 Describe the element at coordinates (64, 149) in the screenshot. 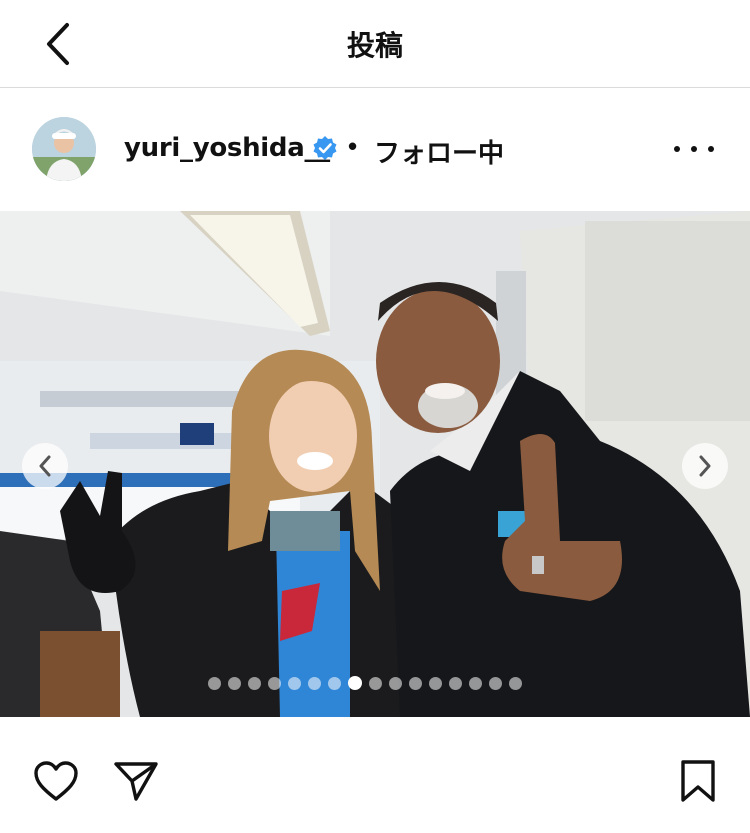

I see `avatar` at that location.